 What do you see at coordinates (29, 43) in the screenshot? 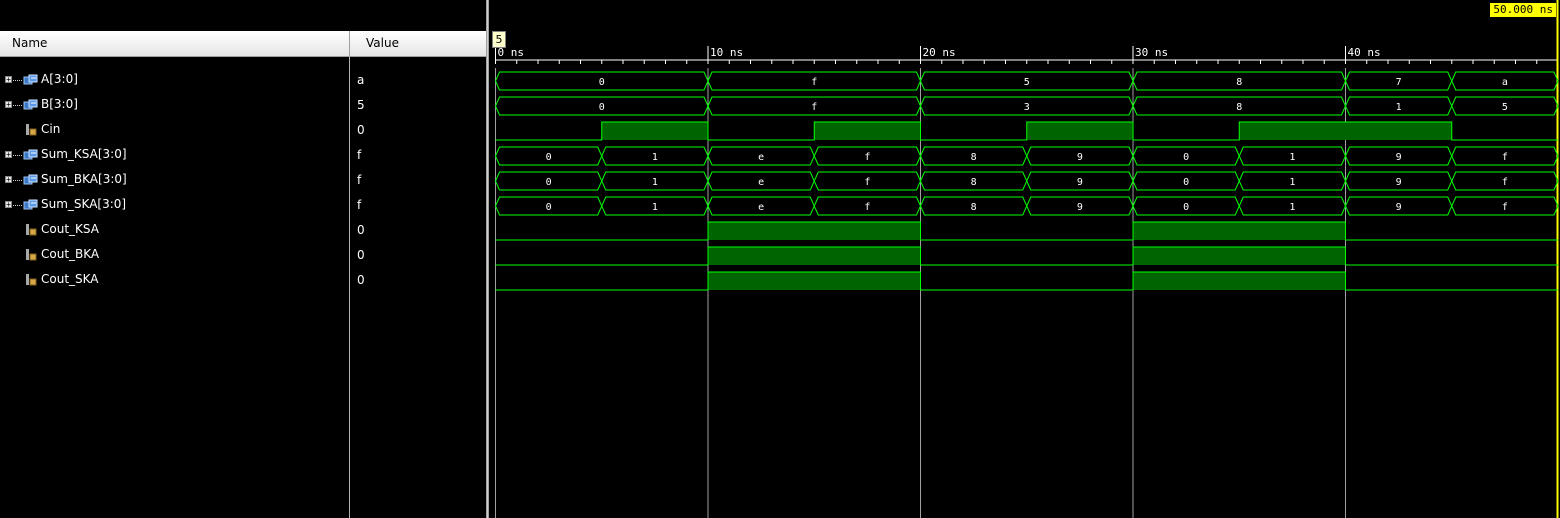
I see `name-column-header: Name` at bounding box center [29, 43].